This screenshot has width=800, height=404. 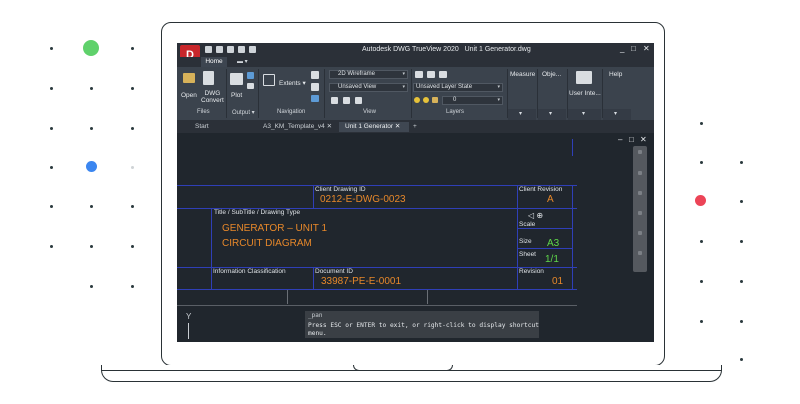 I want to click on user-interface-icon, so click(x=584, y=77).